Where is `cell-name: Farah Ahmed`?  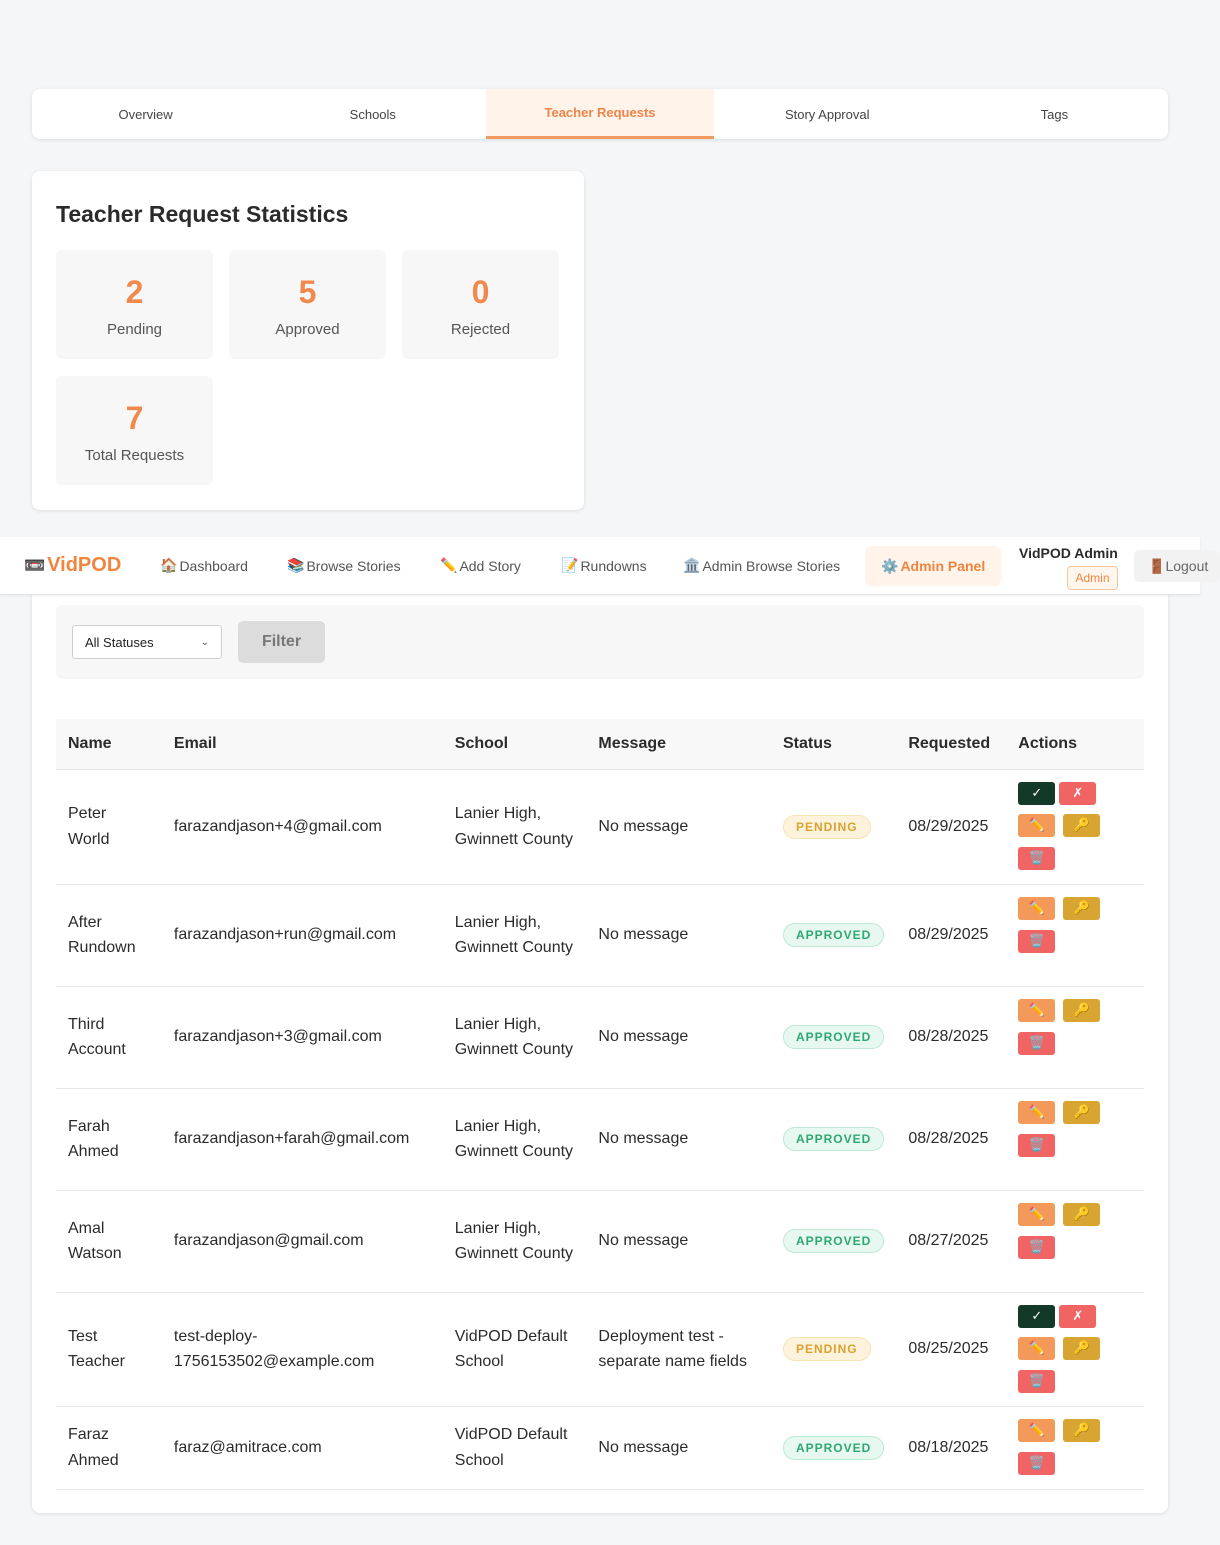 cell-name: Farah Ahmed is located at coordinates (109, 1139).